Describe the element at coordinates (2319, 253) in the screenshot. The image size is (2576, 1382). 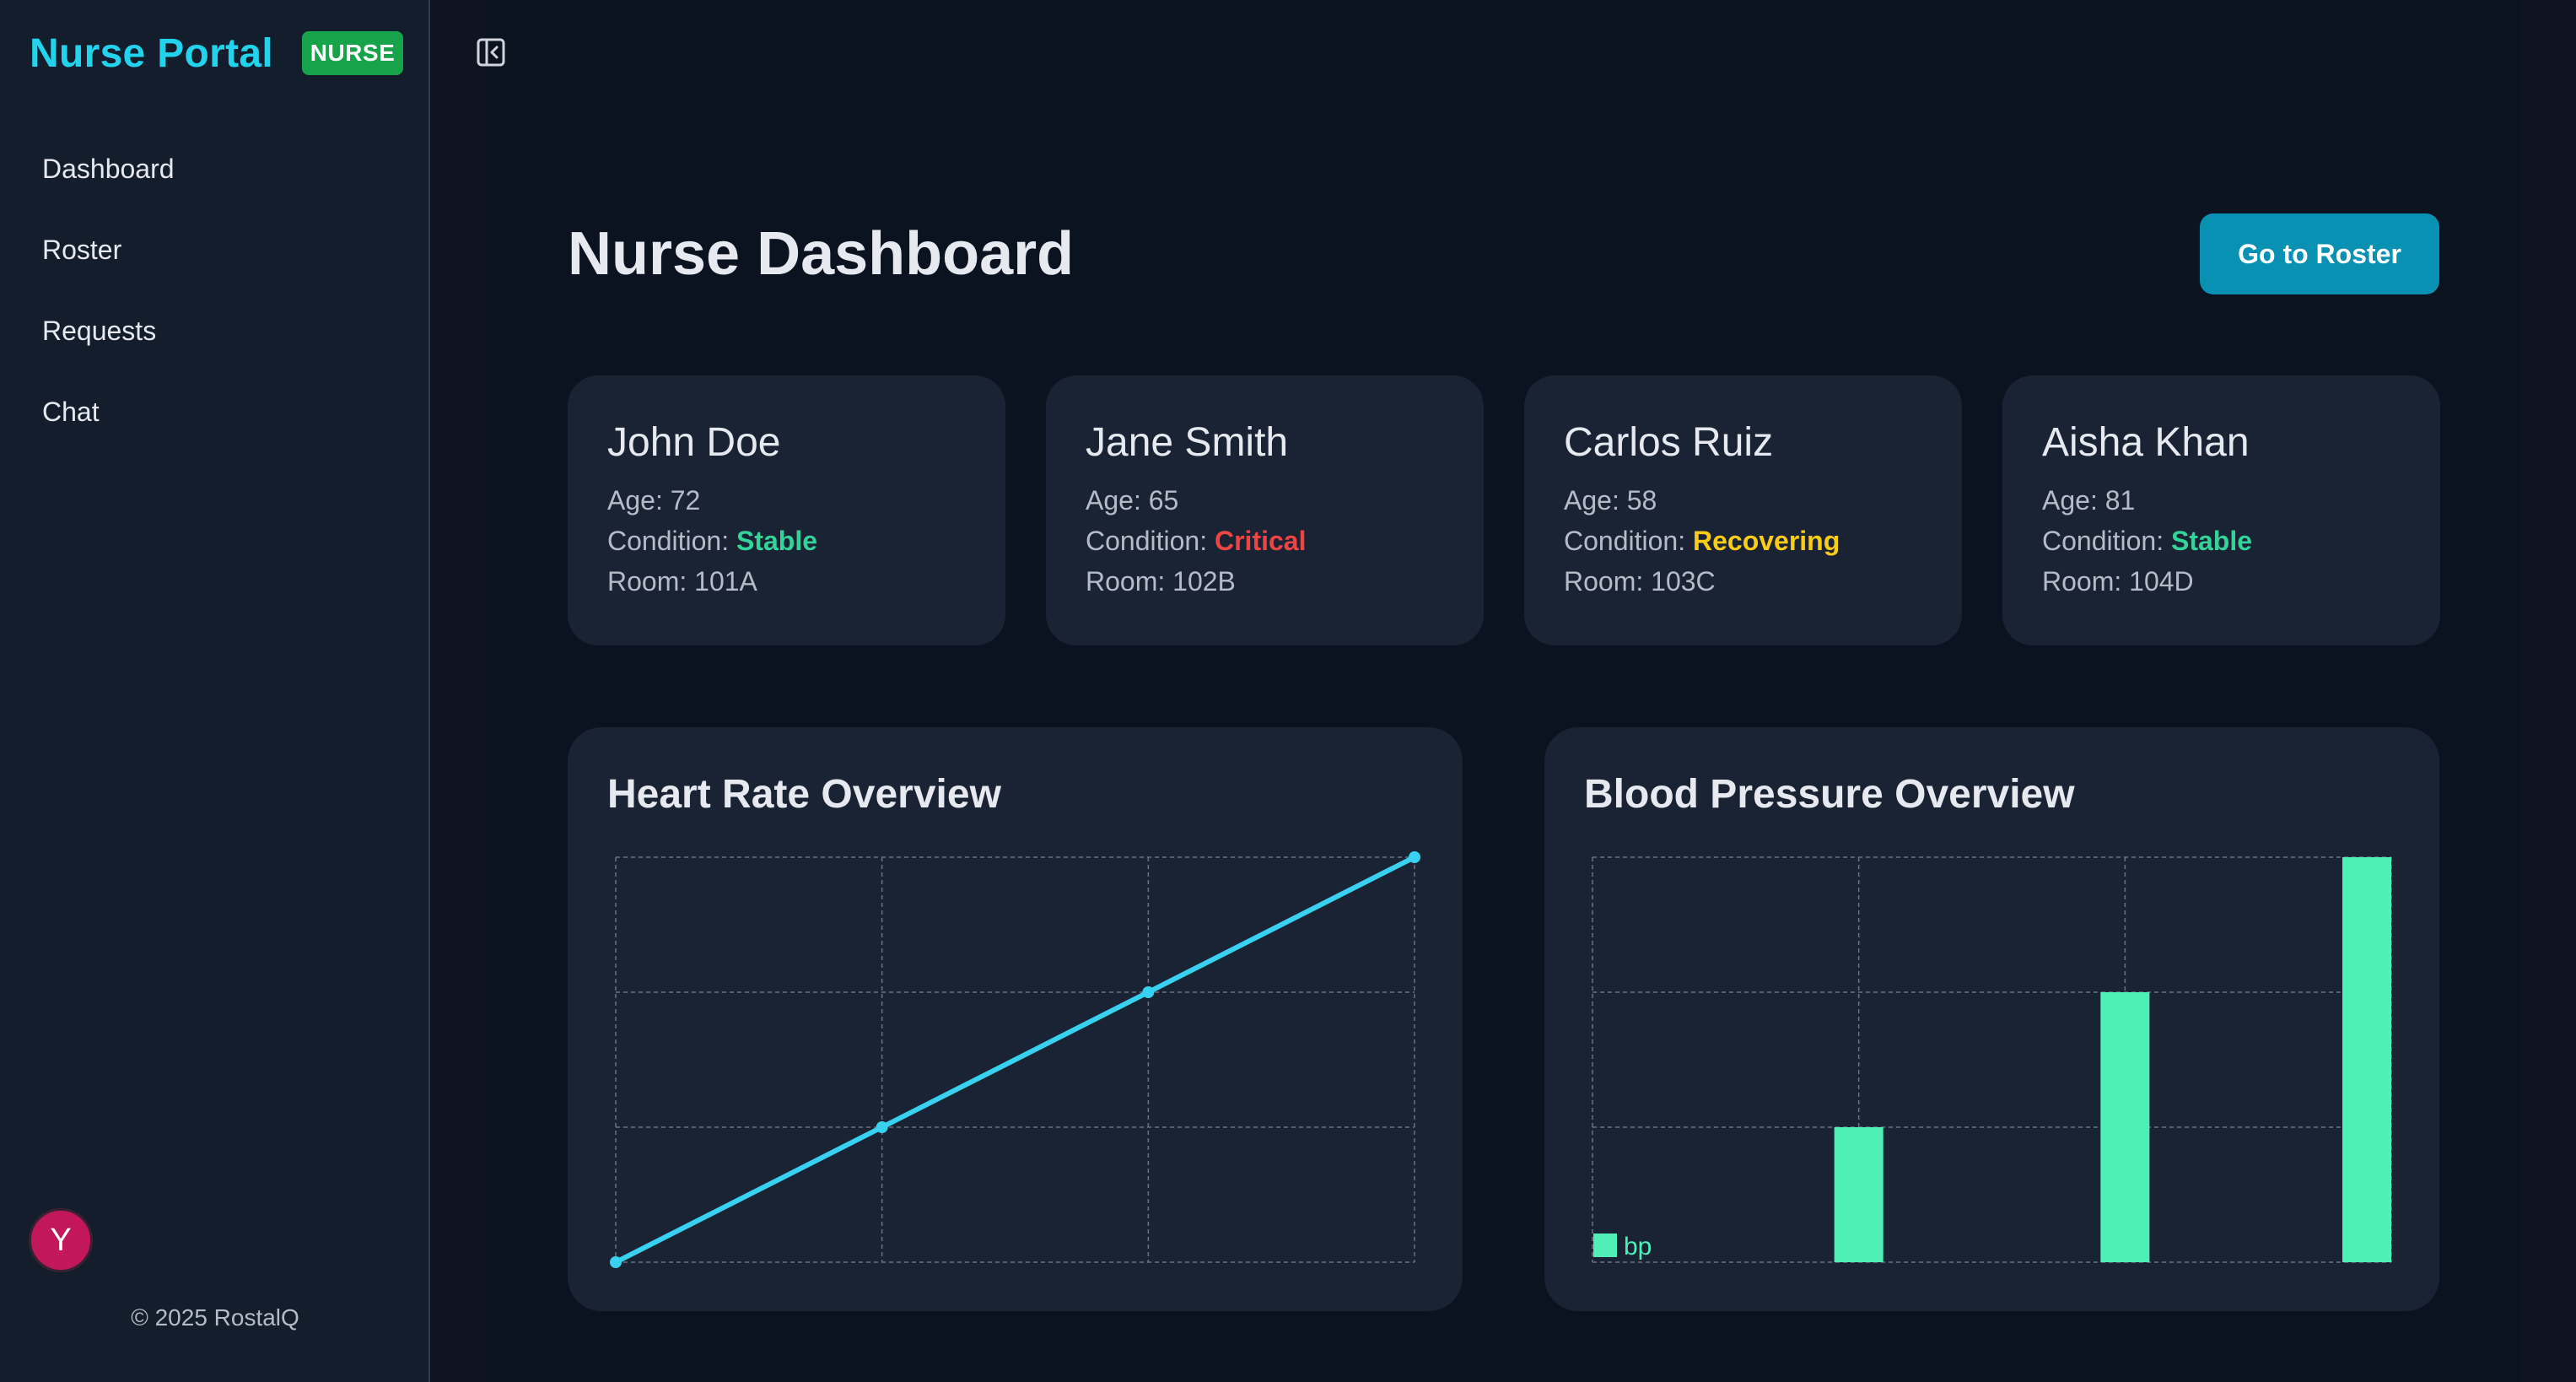
I see `go-to-roster-button: Go to Roster` at that location.